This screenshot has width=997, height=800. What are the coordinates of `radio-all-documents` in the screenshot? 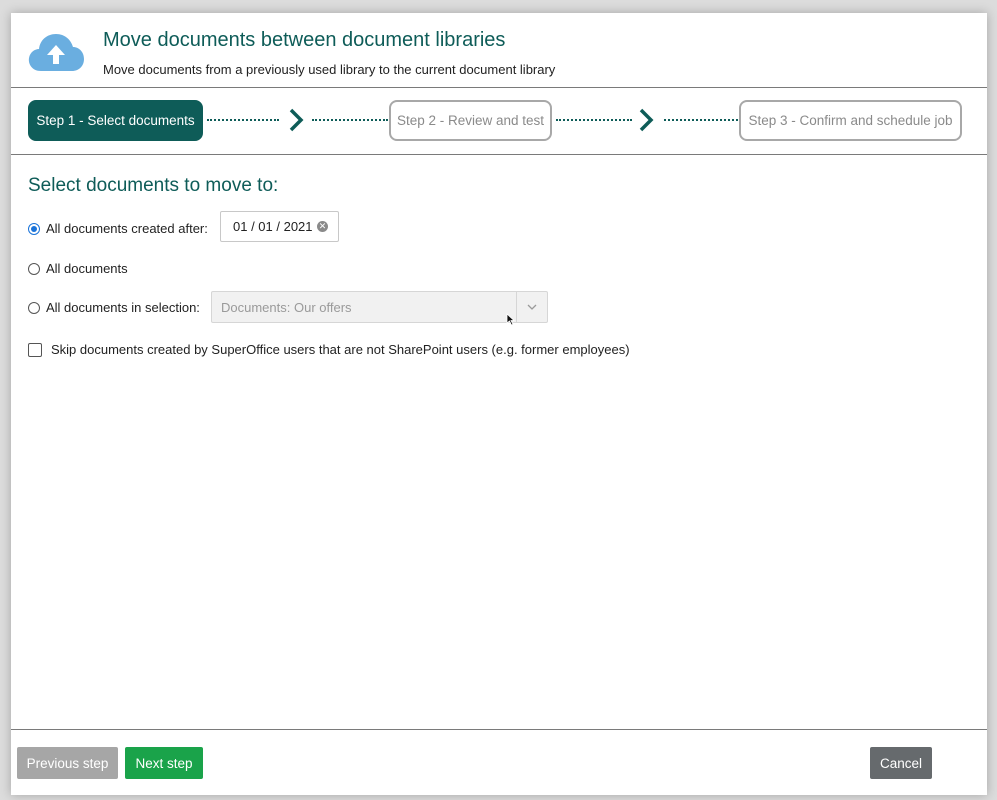 It's located at (34, 268).